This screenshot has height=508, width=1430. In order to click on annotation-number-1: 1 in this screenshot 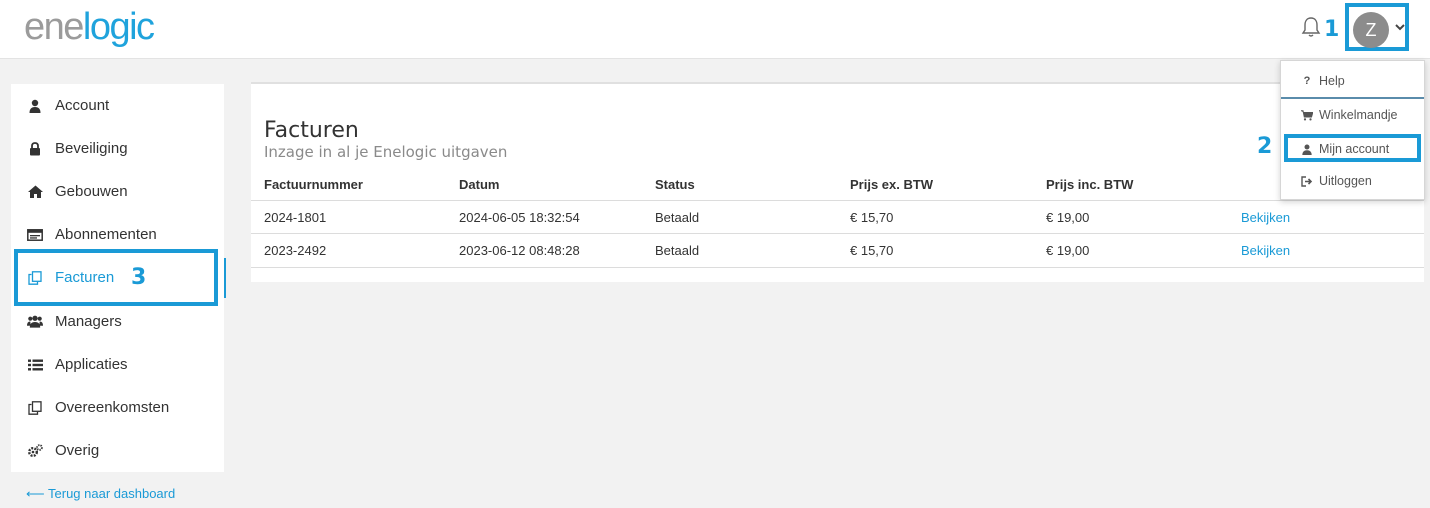, I will do `click(1332, 29)`.